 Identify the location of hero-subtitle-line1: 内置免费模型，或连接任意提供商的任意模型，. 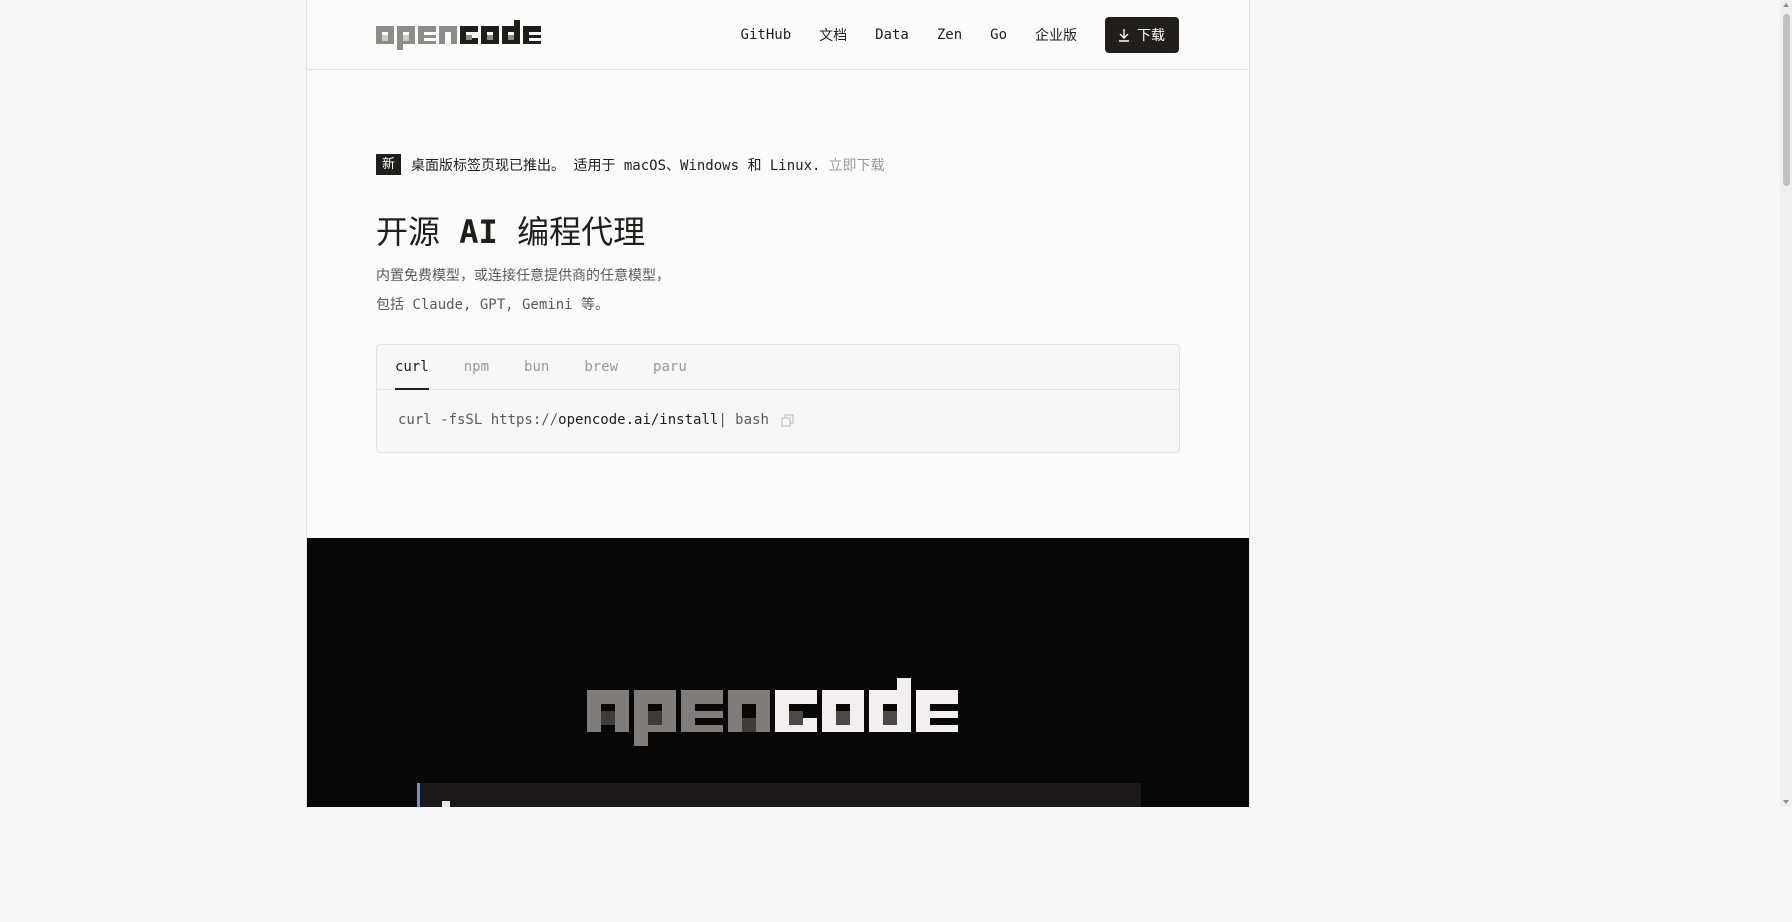
(523, 276).